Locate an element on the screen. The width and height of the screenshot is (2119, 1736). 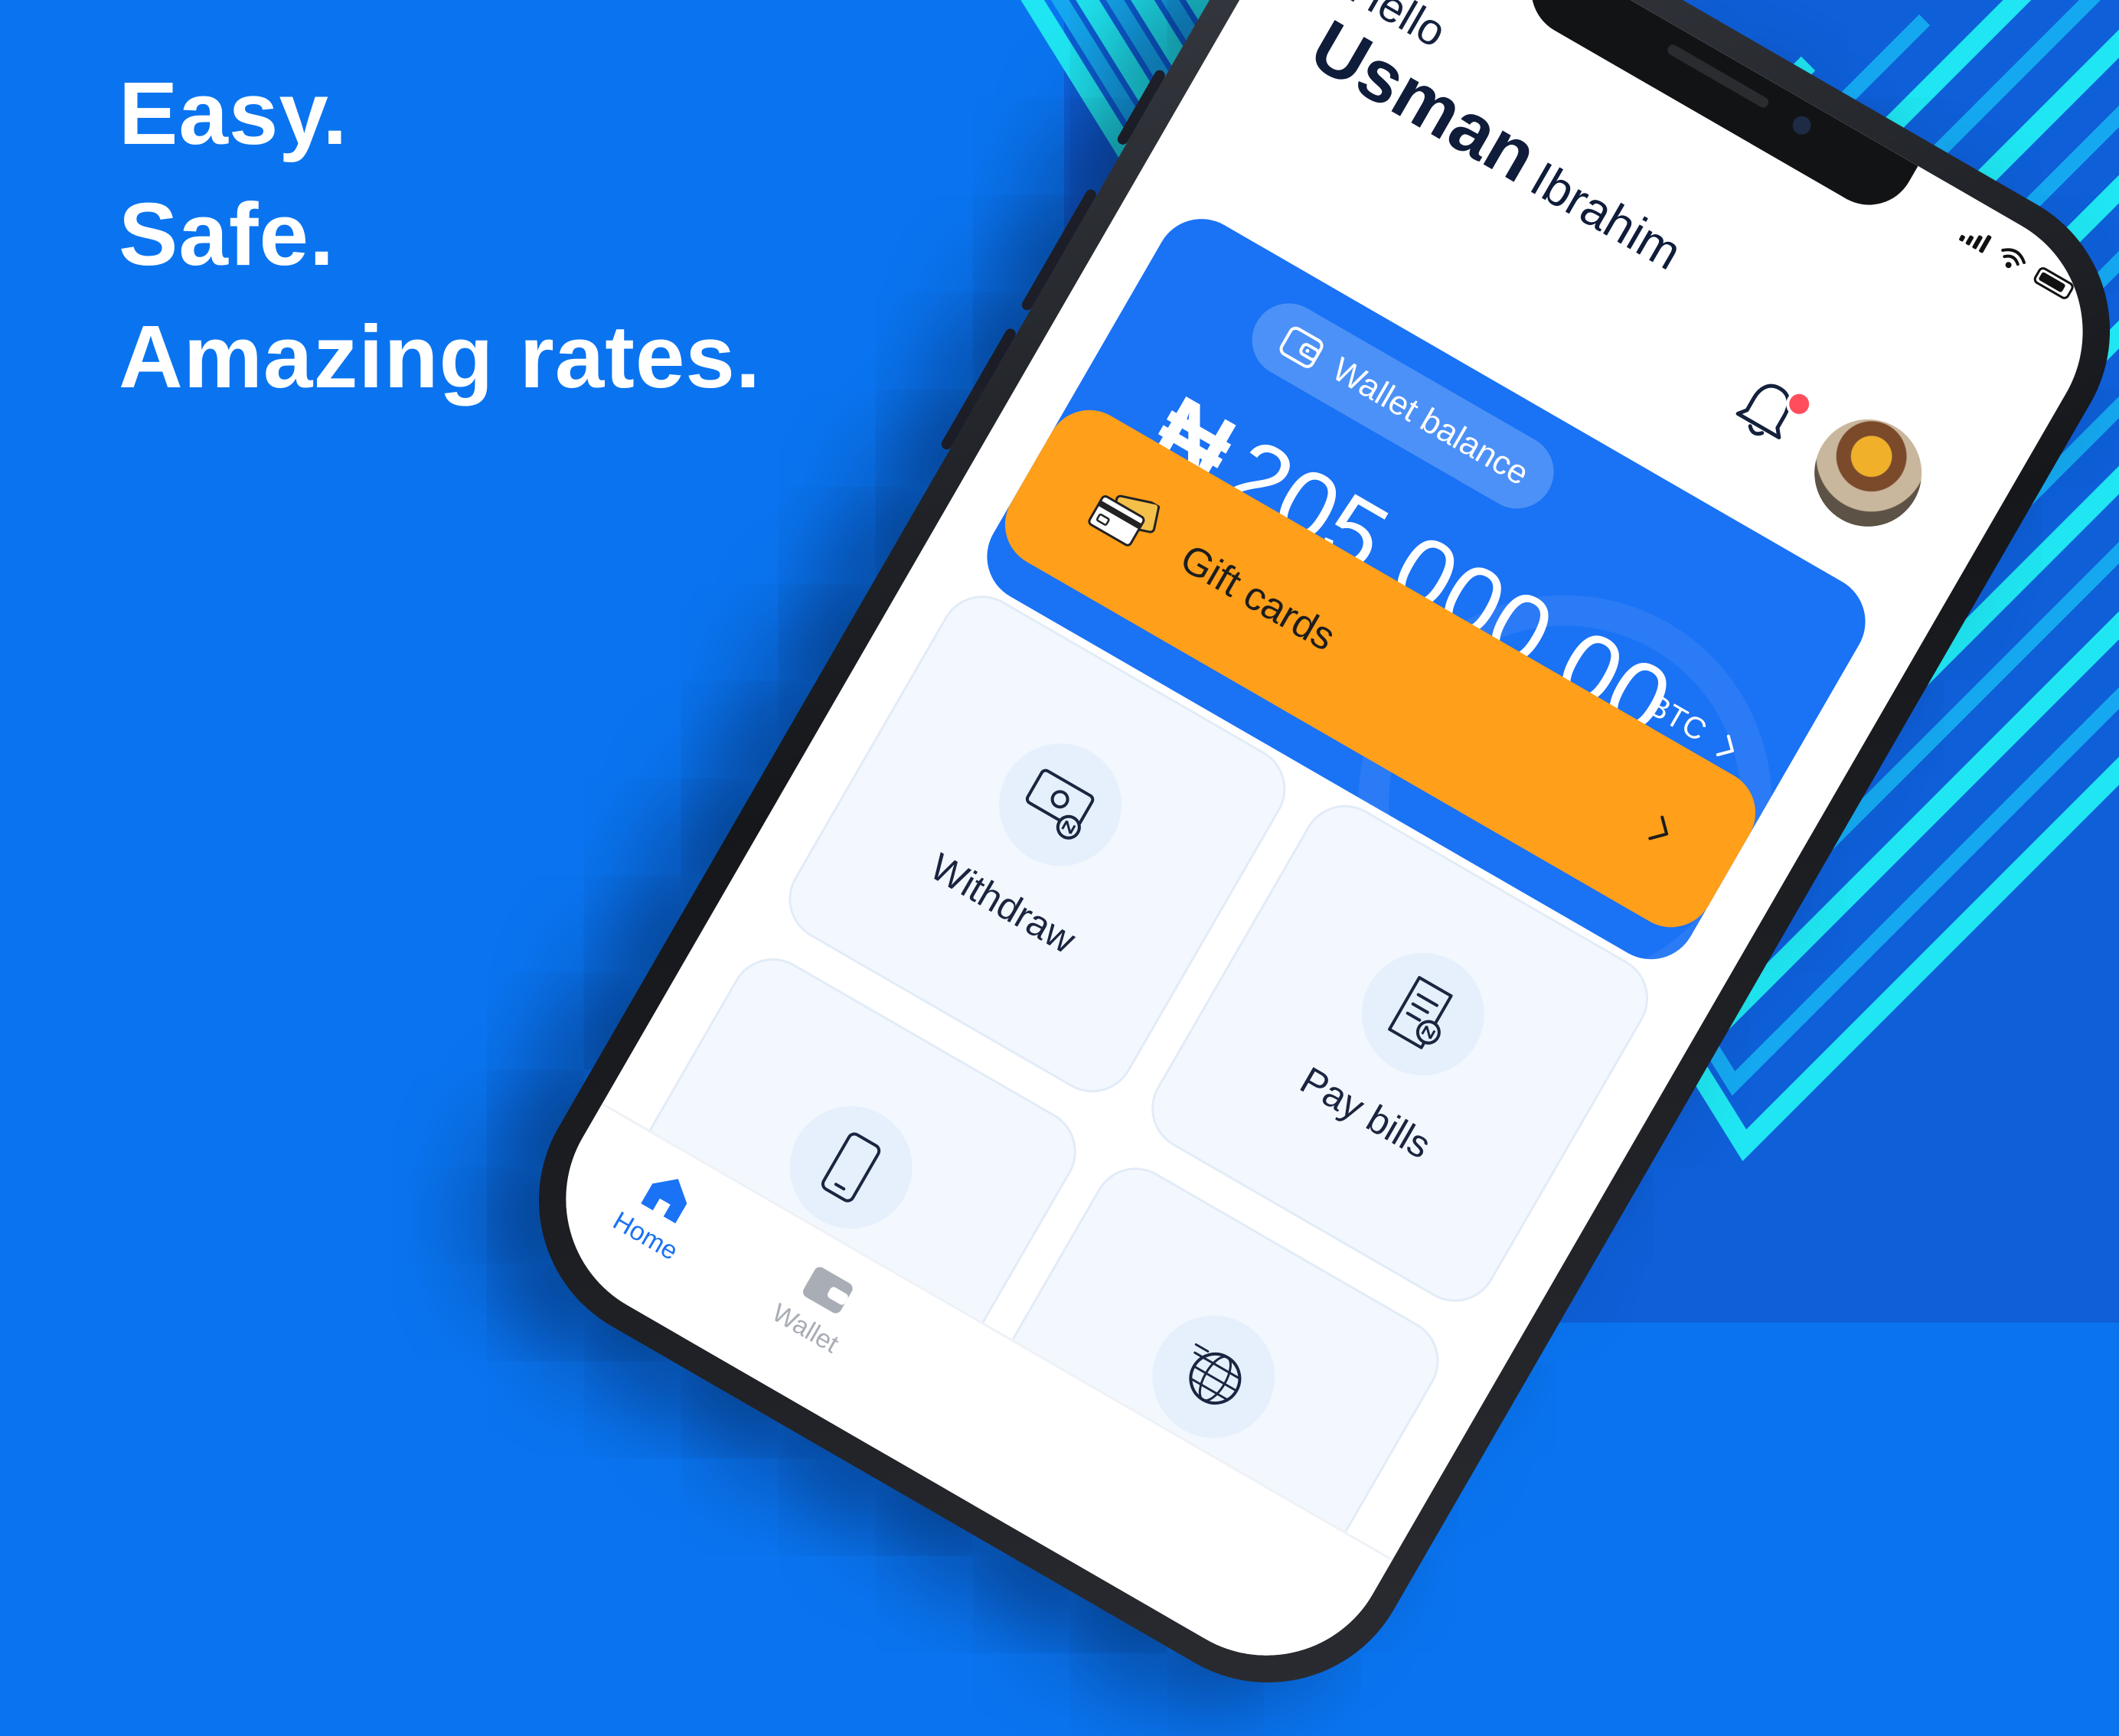
gift-card-icon is located at coordinates (1125, 520).